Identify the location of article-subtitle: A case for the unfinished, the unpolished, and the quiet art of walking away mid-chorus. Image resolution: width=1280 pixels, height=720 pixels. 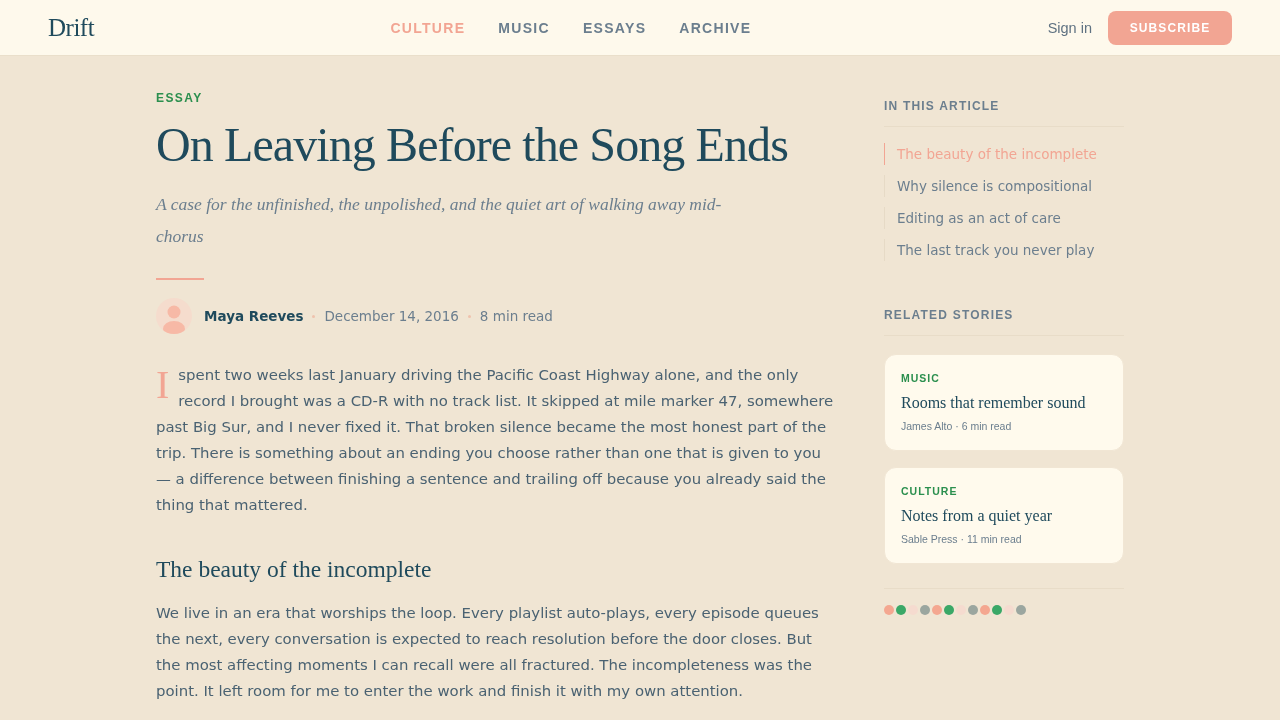
(439, 220).